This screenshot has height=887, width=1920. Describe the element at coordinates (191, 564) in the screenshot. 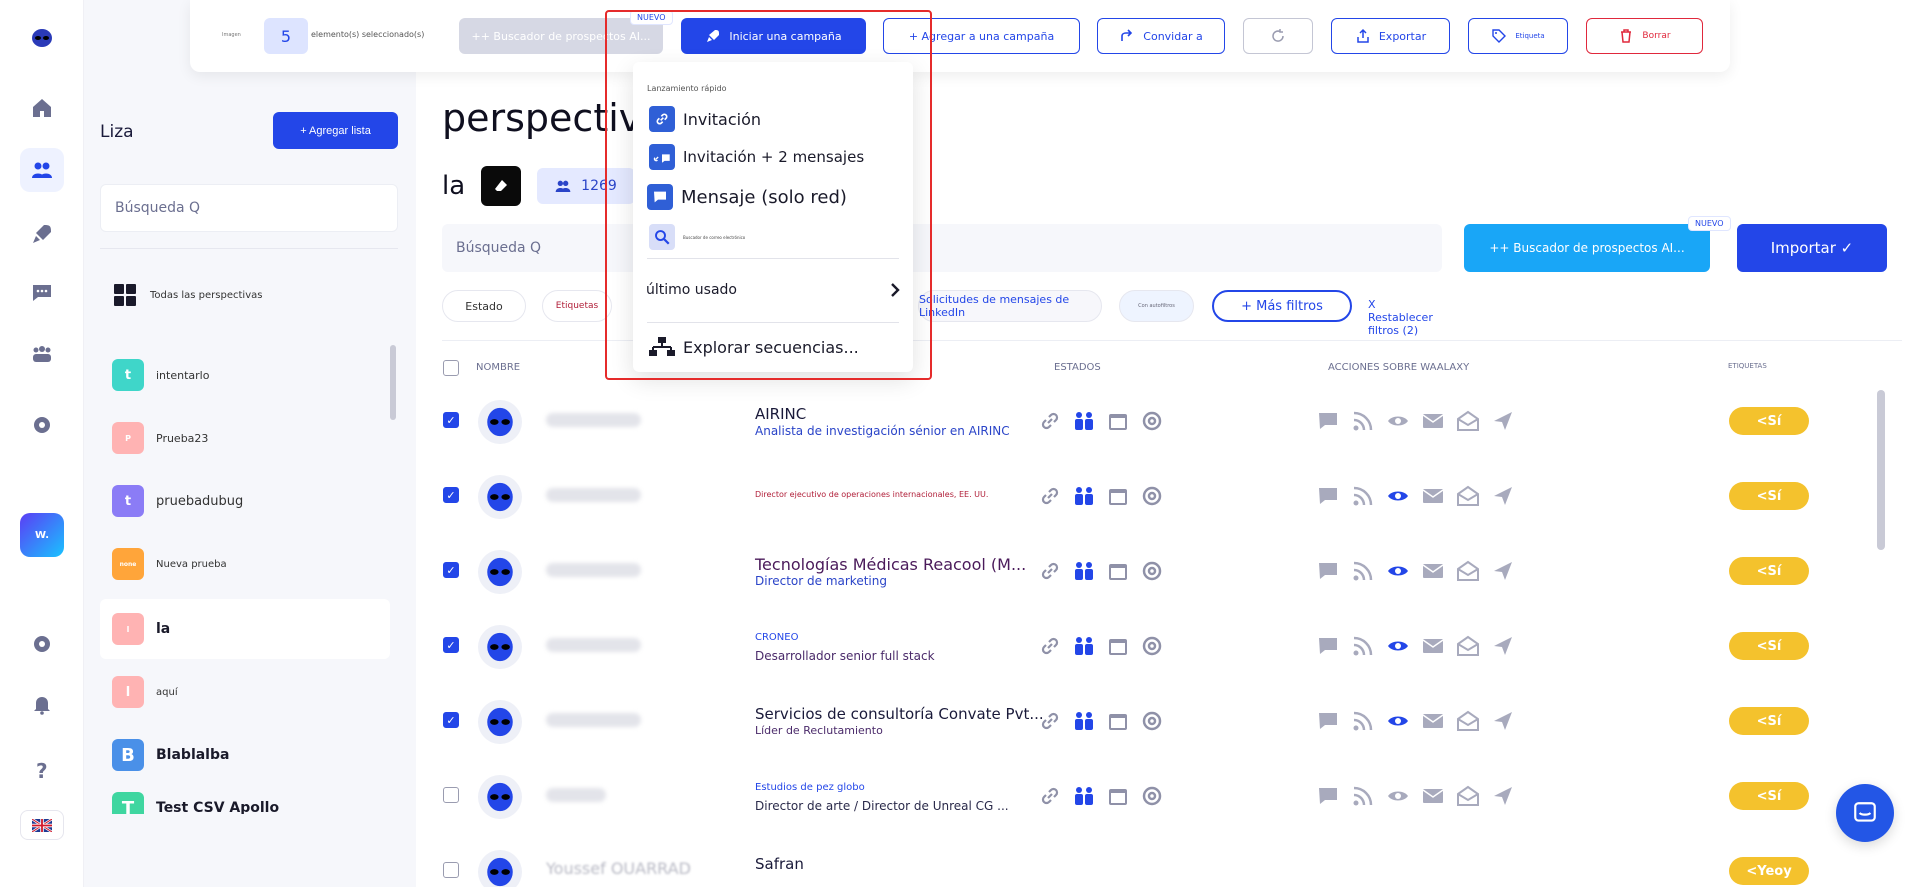

I see `list-name: Nueva prueba` at that location.